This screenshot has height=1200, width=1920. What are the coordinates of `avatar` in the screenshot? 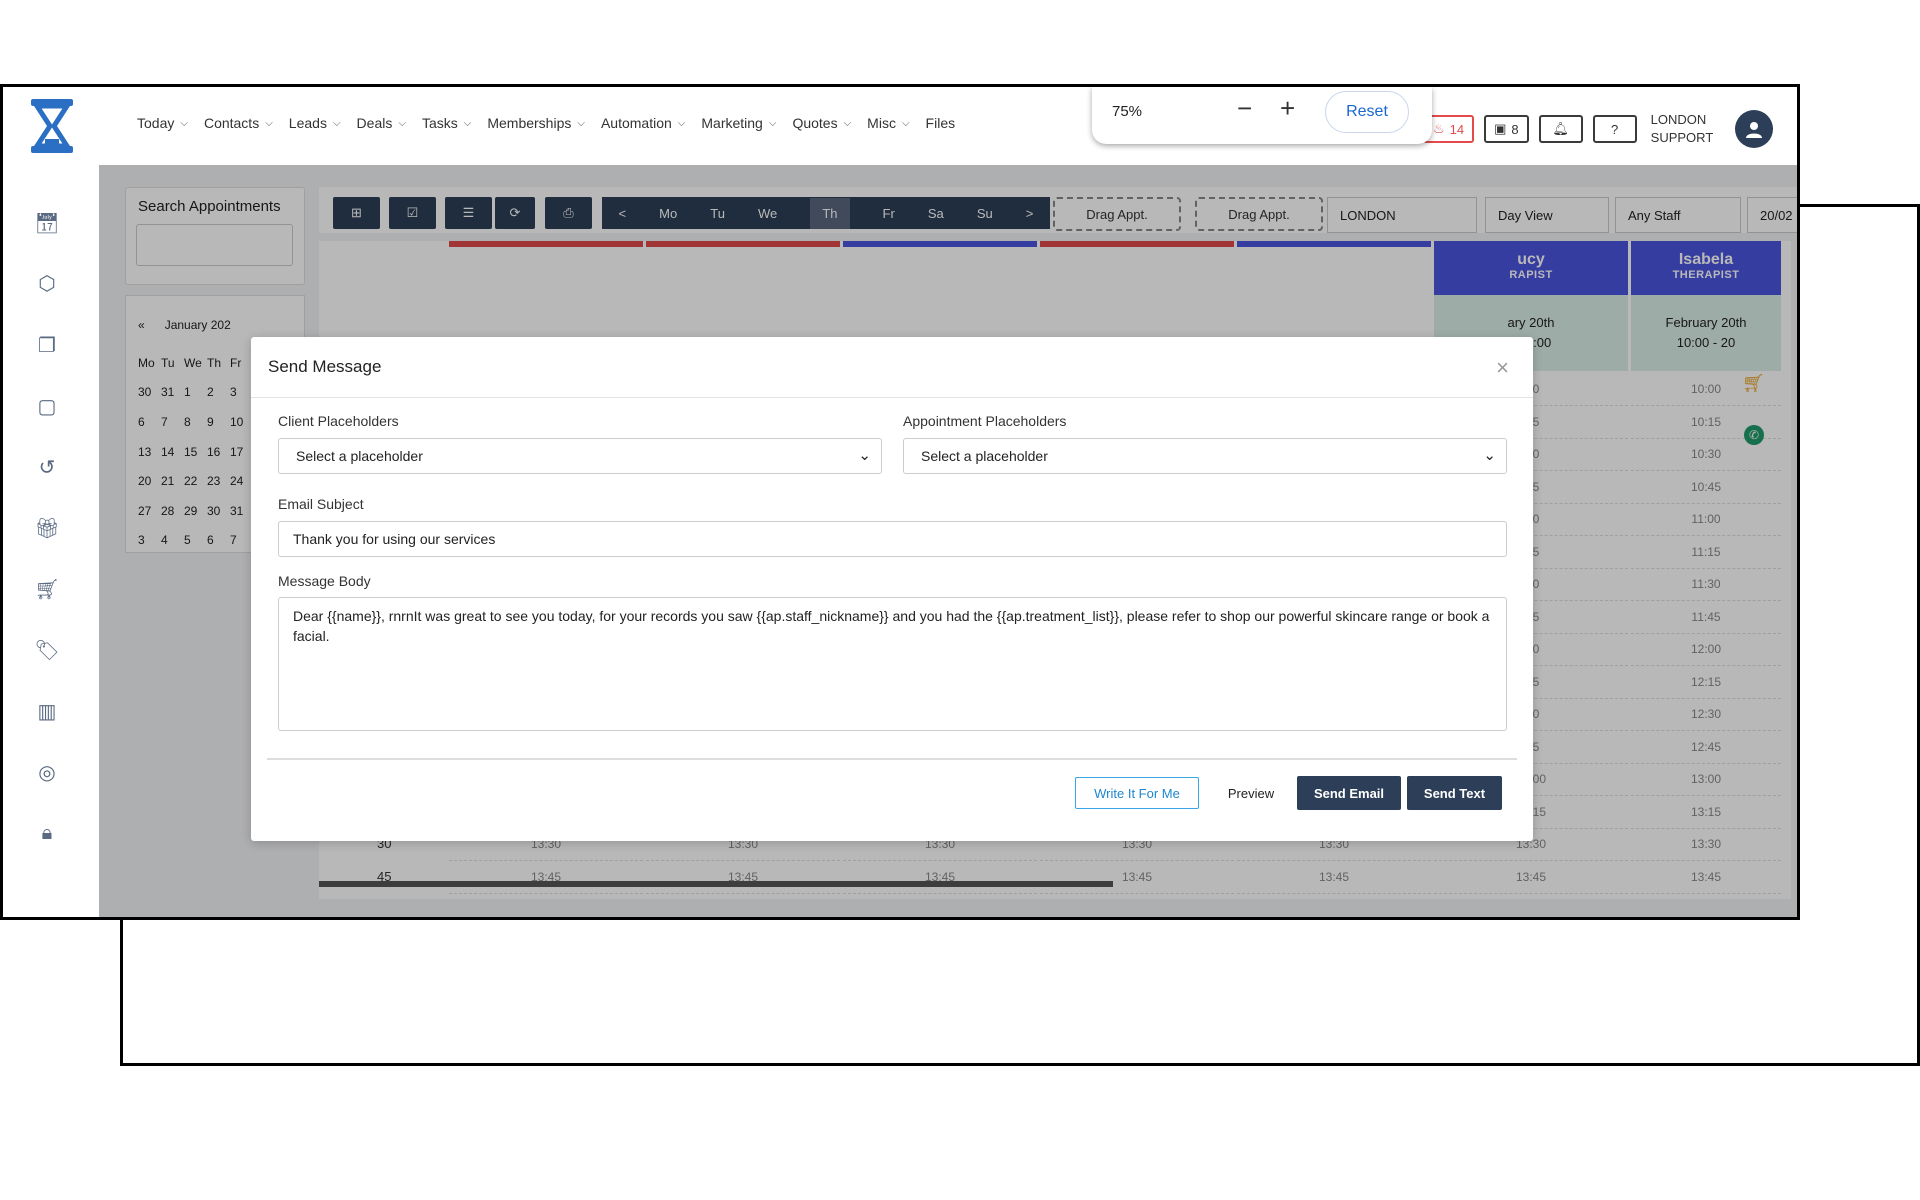 It's located at (1754, 129).